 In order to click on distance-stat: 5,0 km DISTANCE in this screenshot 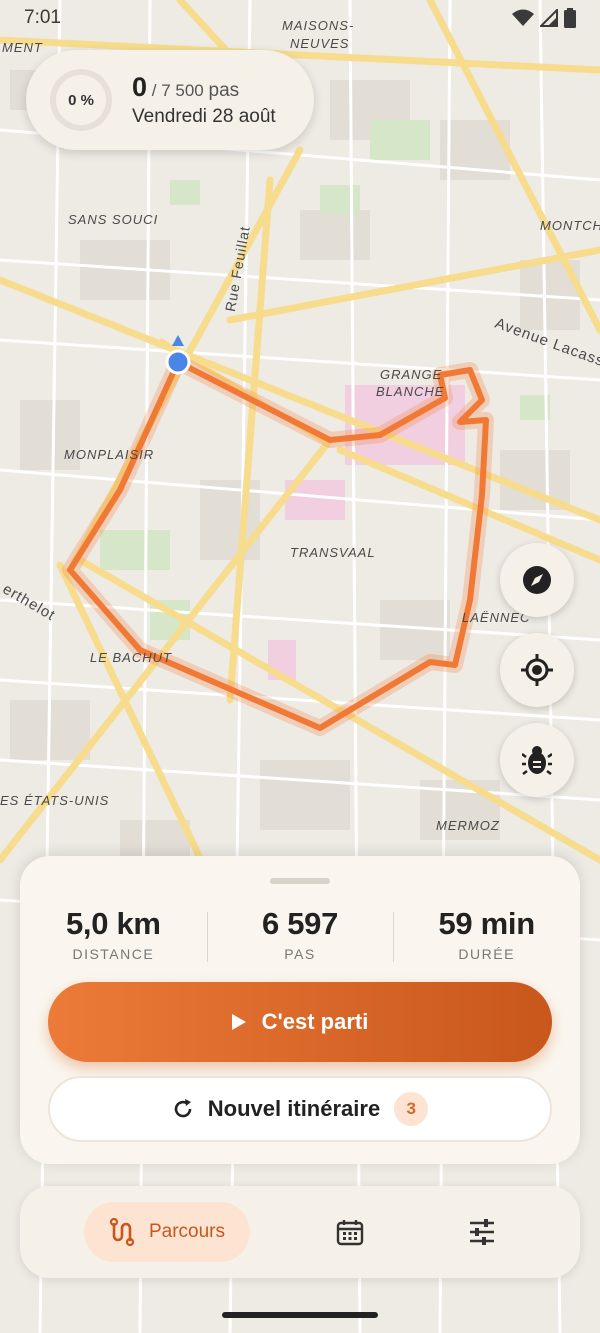, I will do `click(113, 934)`.